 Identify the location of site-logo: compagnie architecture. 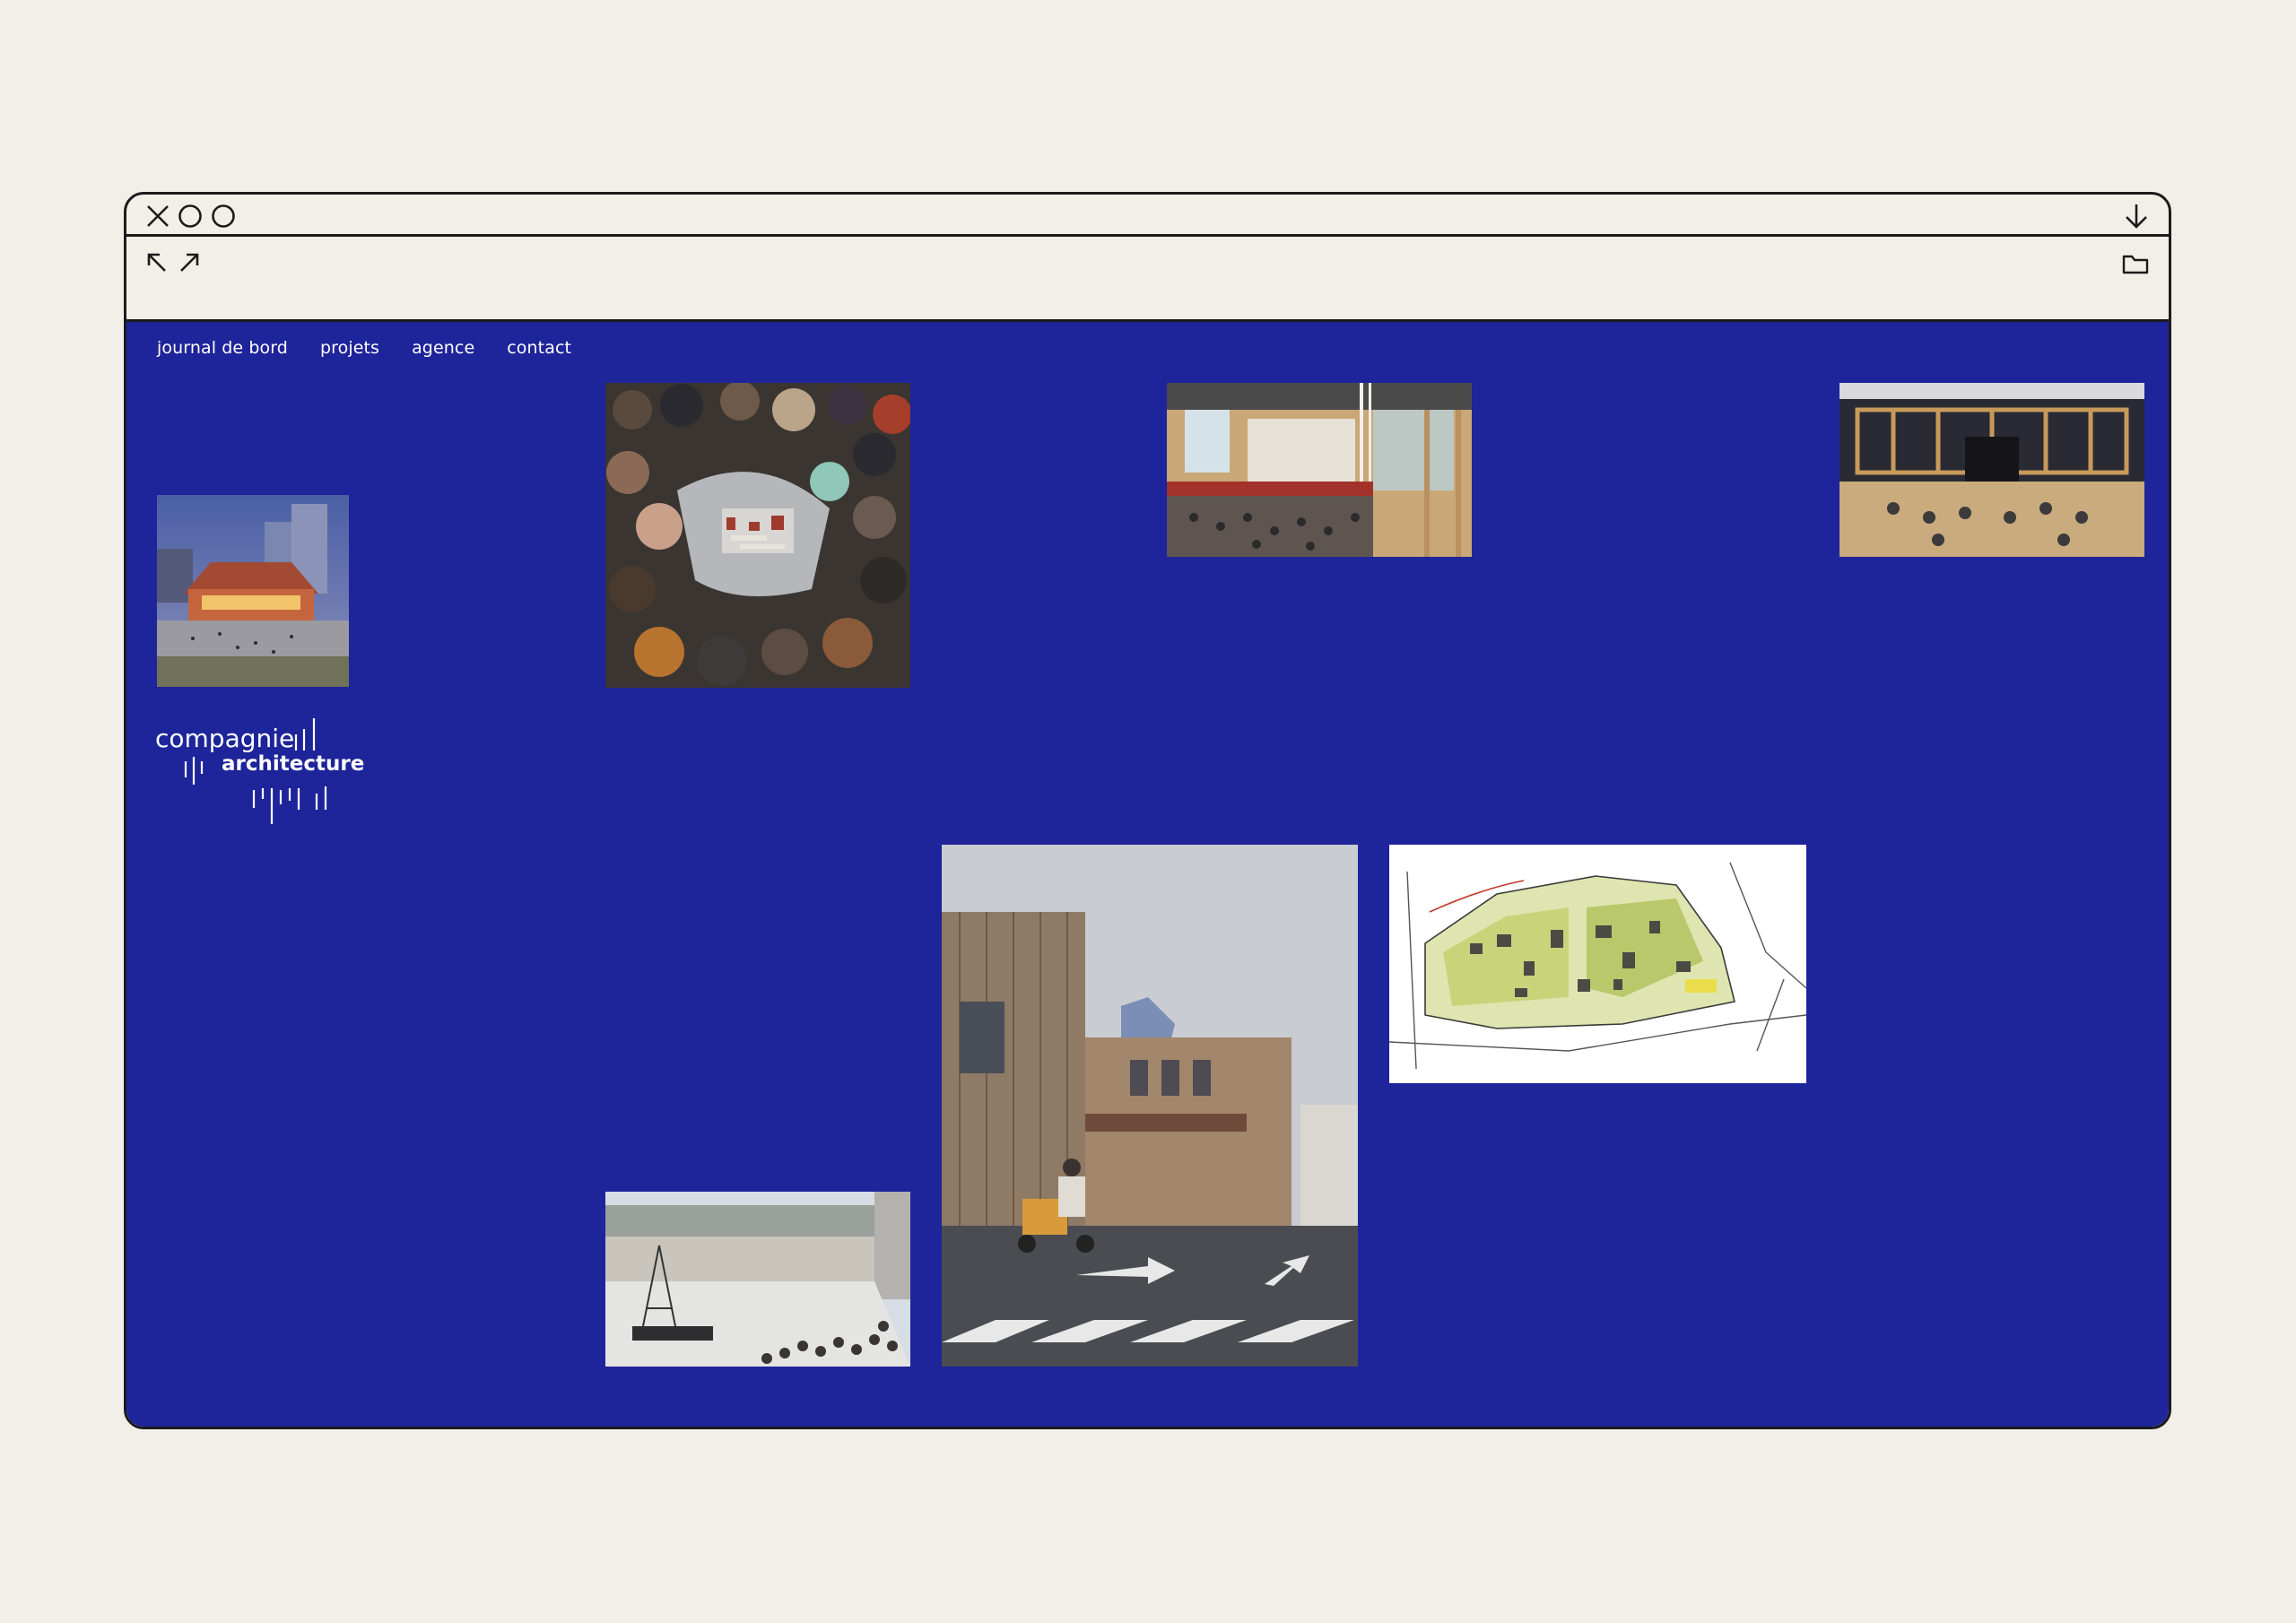
(262, 774).